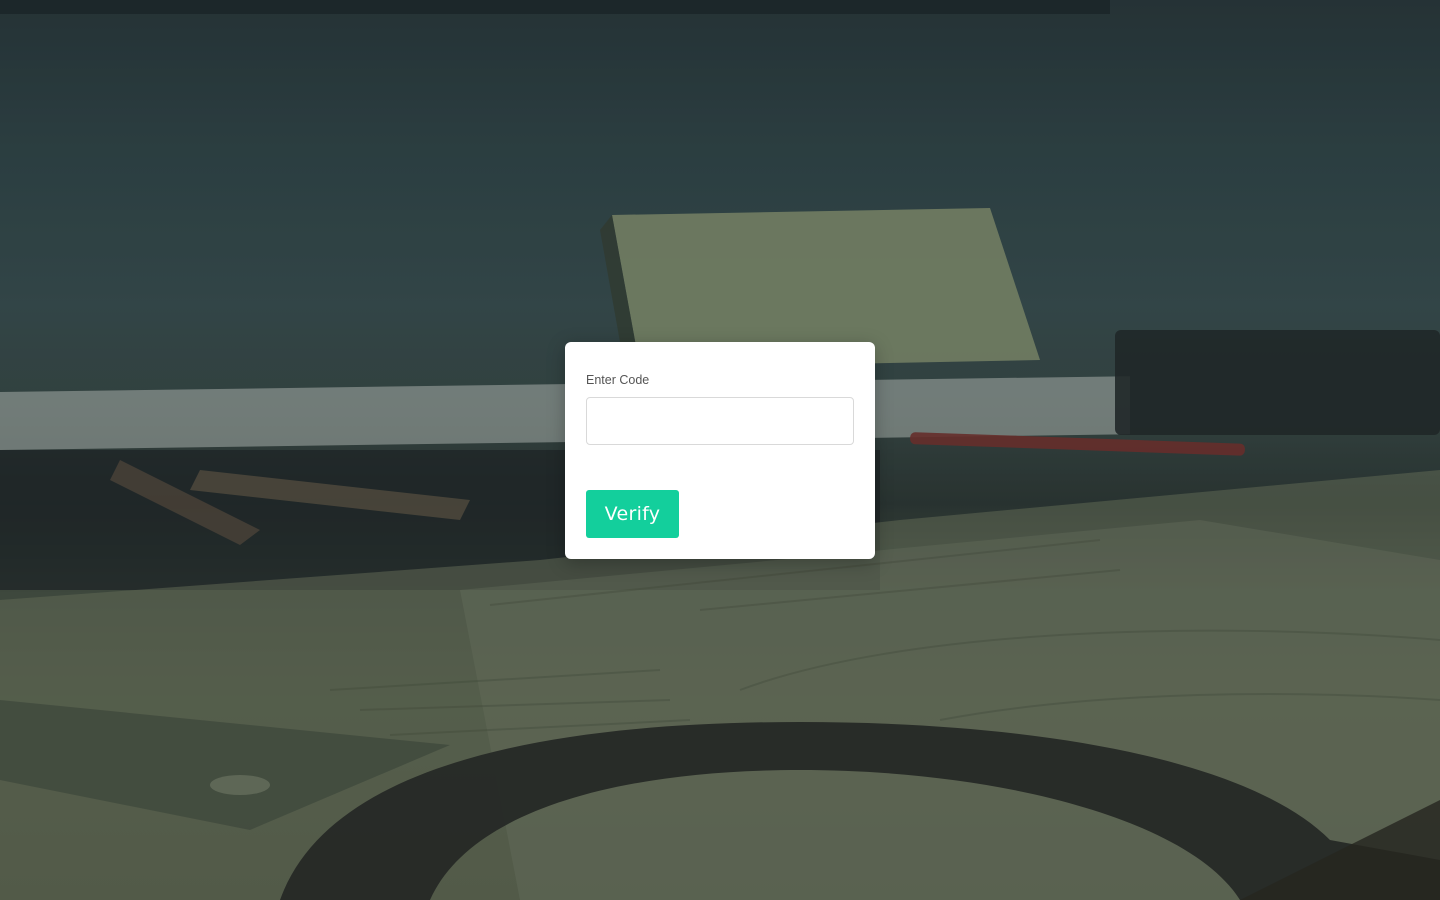  I want to click on code-input, so click(720, 421).